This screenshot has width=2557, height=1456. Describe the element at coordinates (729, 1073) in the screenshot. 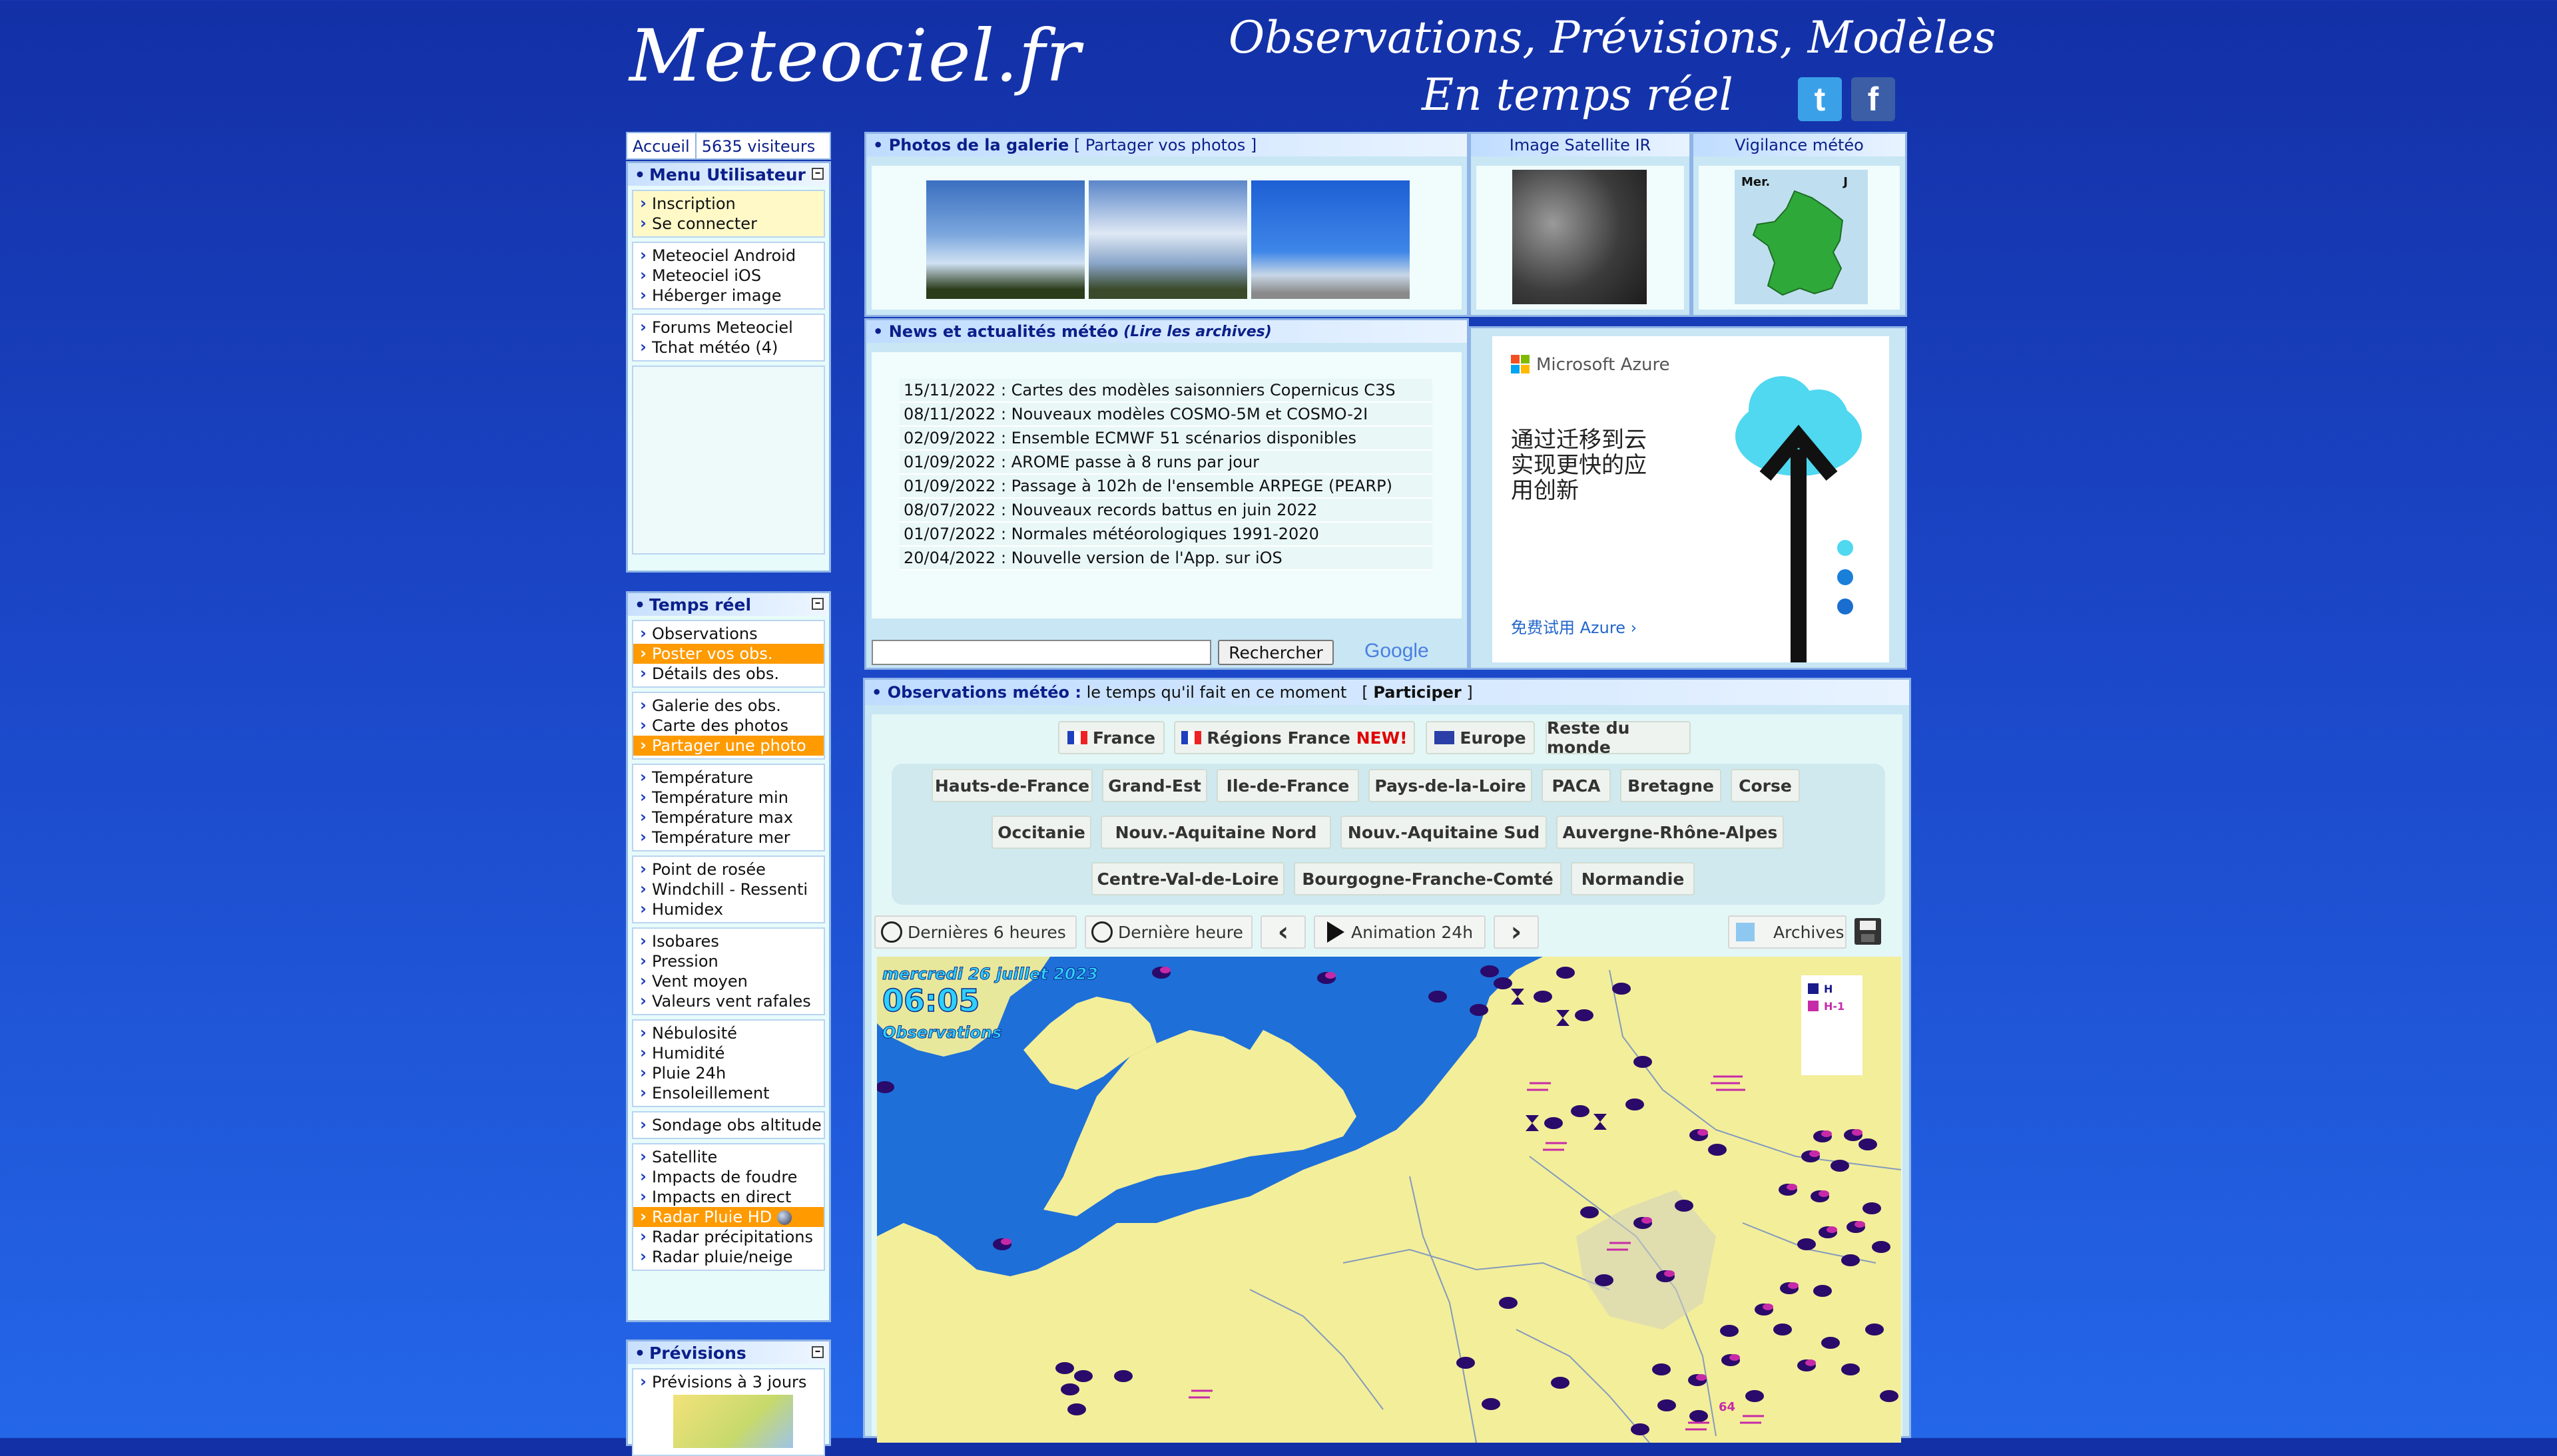

I see `menu-item-rain24: Pluie 24h` at that location.